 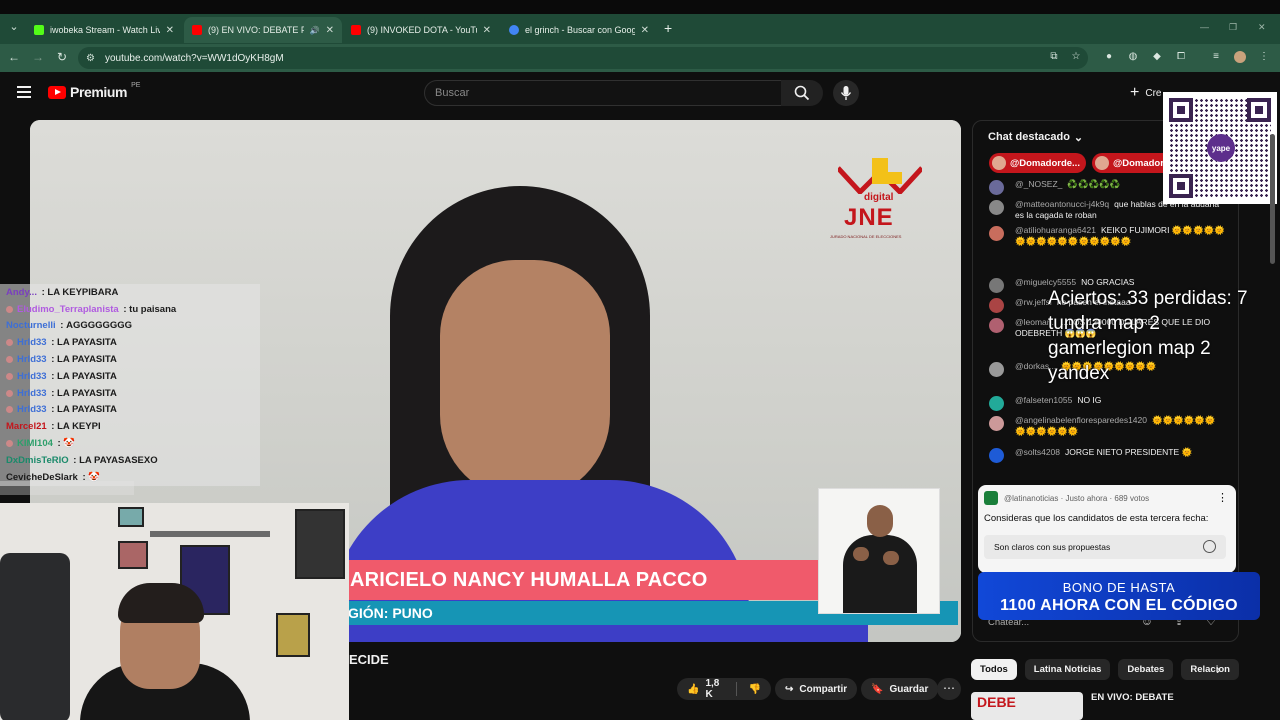 I want to click on chip-todos: Todos, so click(x=994, y=669).